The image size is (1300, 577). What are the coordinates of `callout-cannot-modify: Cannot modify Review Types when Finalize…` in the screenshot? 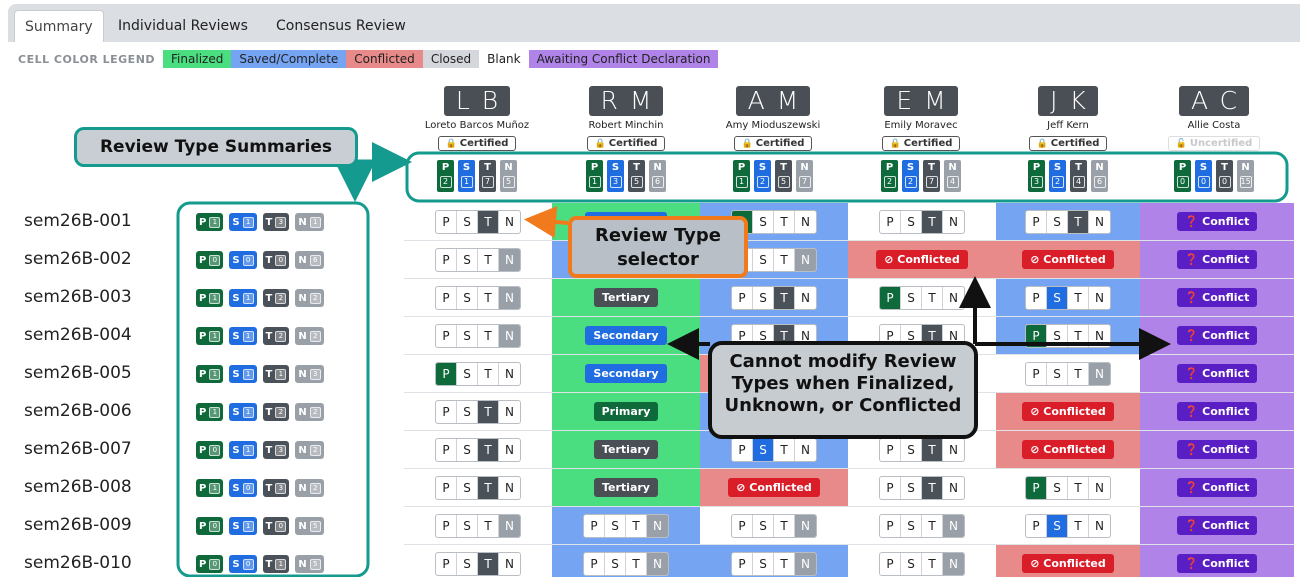 It's located at (843, 390).